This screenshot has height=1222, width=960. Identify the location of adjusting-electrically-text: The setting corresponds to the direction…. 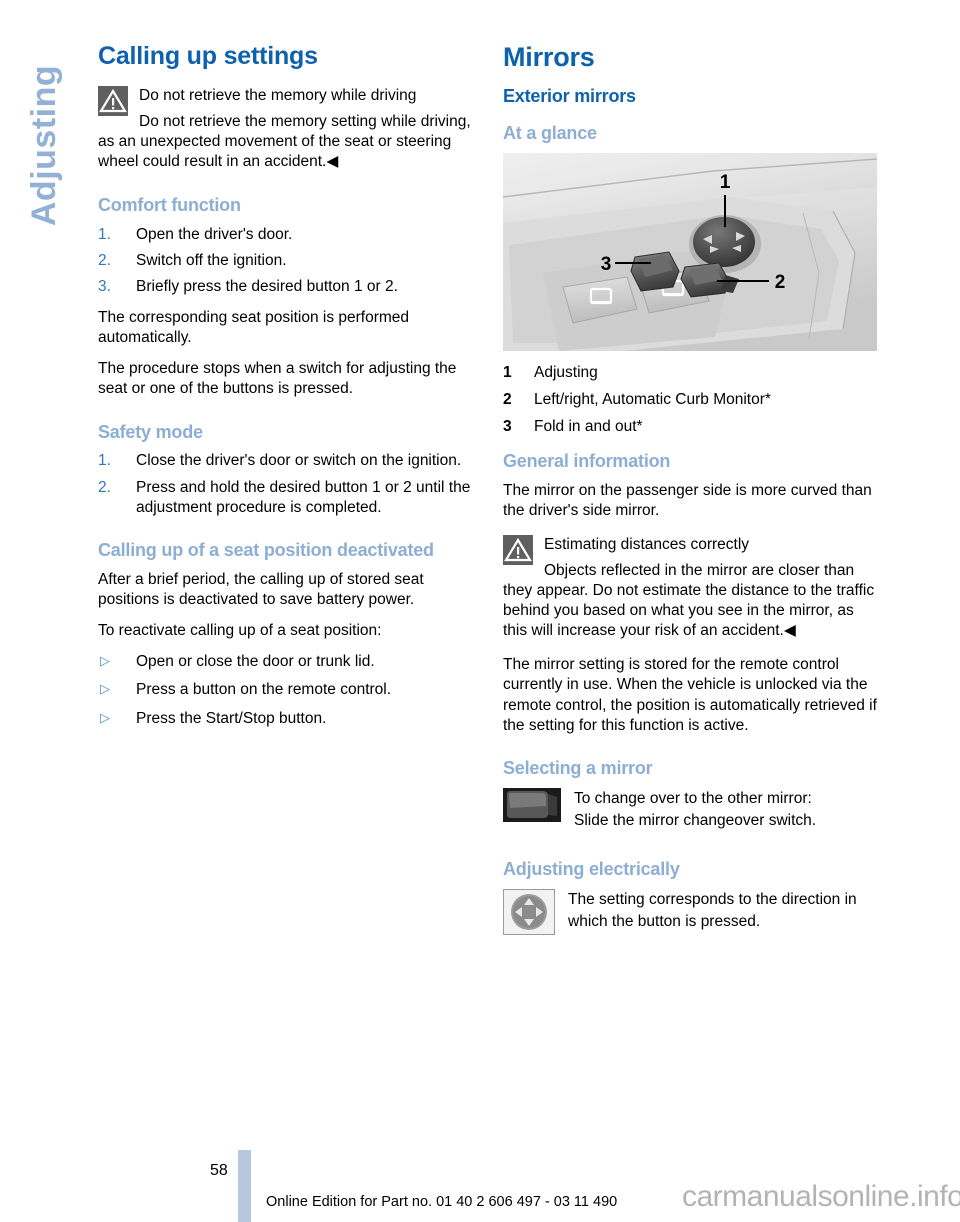
(712, 910).